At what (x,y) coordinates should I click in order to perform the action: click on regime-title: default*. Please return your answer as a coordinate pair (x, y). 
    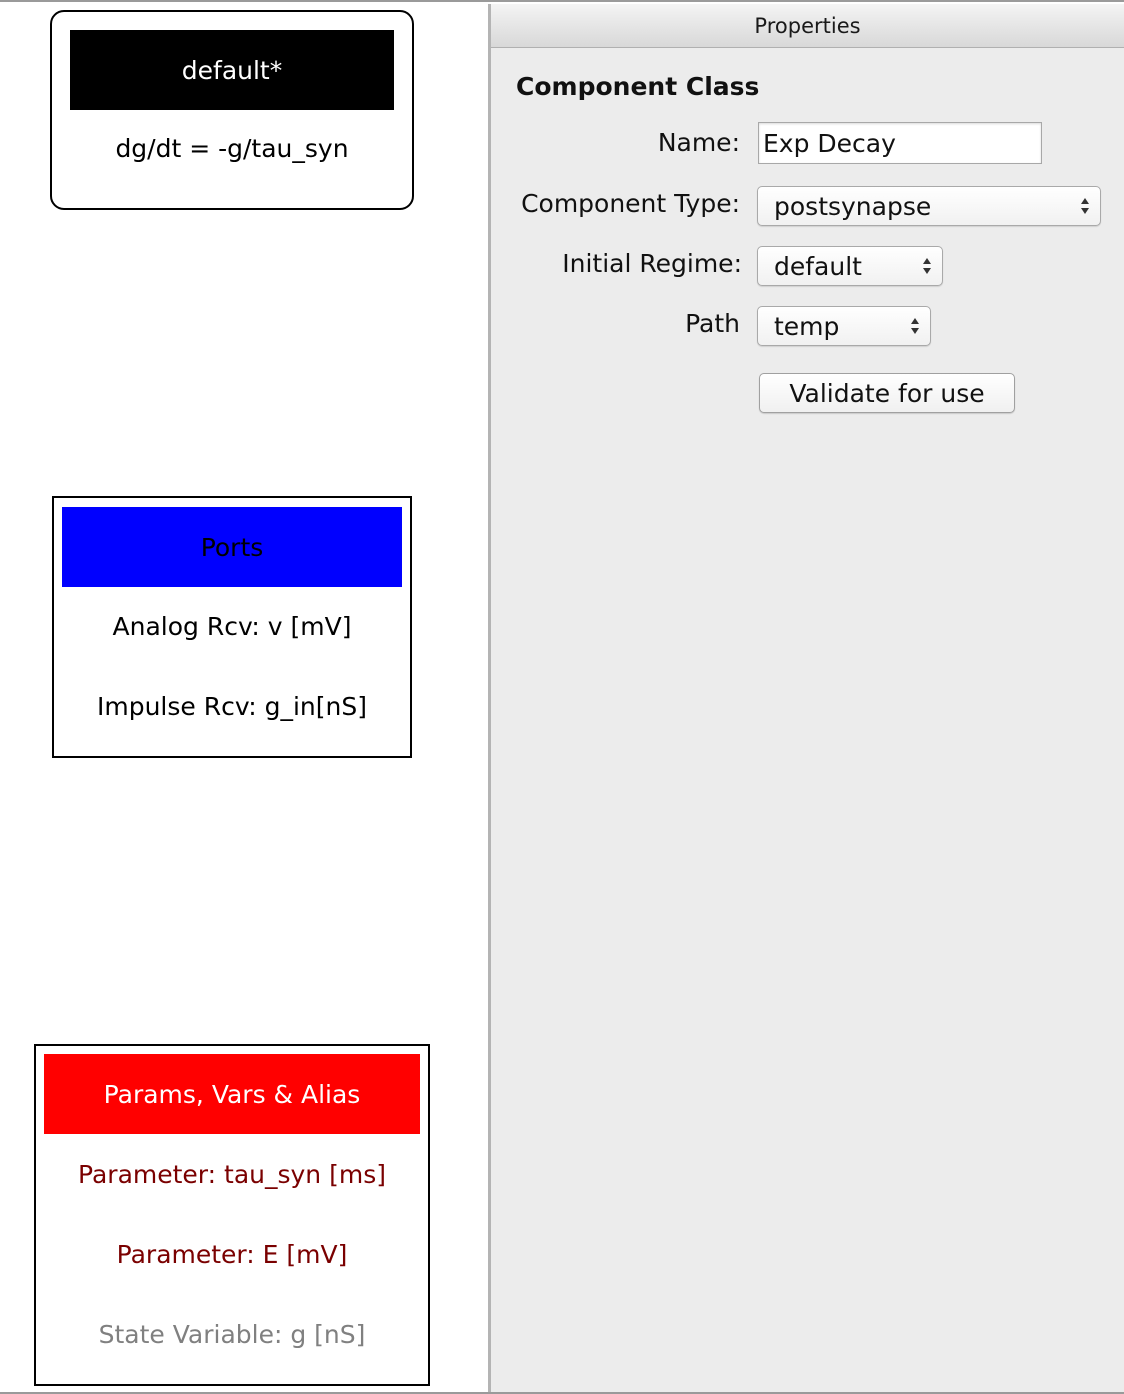
    Looking at the image, I should click on (232, 70).